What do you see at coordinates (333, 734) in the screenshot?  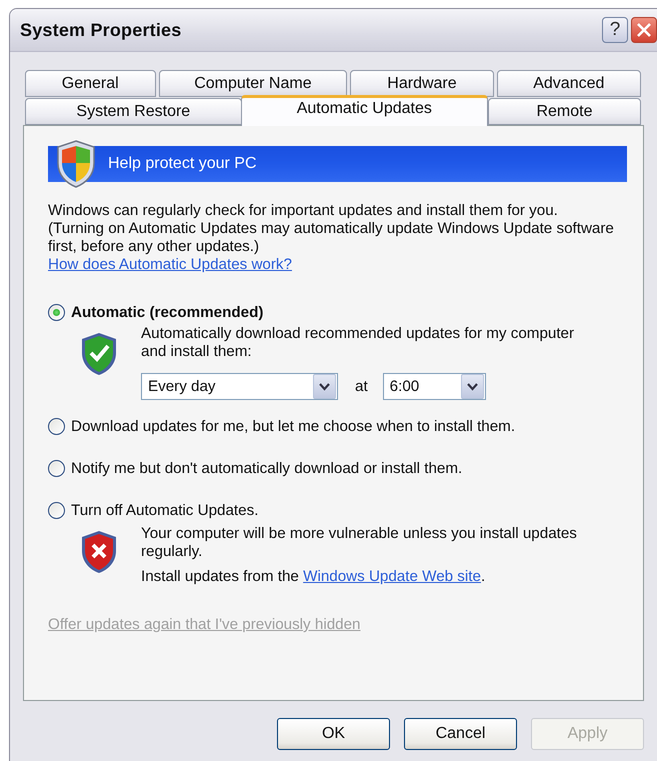 I see `dialog-button: OK` at bounding box center [333, 734].